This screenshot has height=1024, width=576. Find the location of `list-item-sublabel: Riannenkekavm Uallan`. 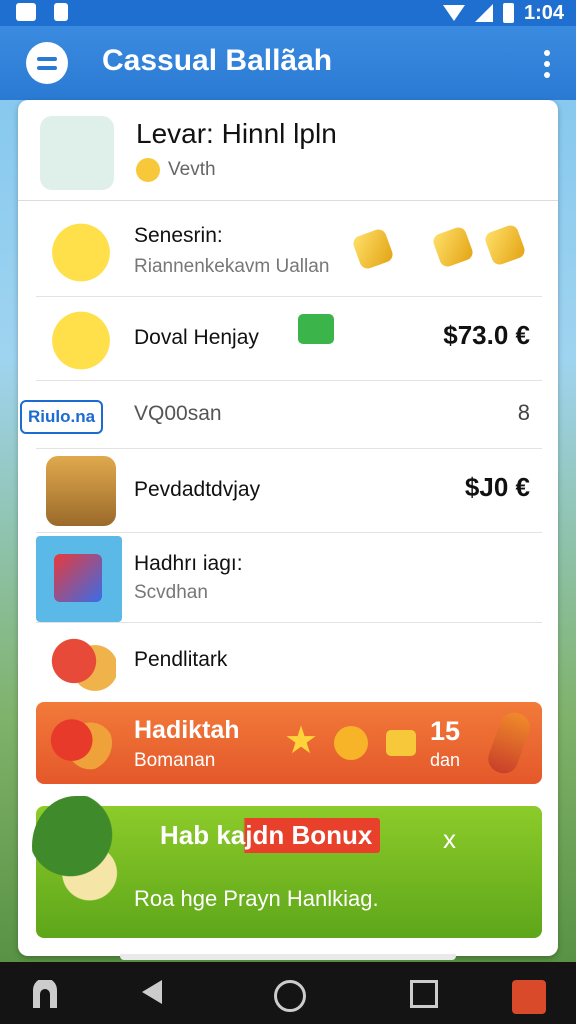

list-item-sublabel: Riannenkekavm Uallan is located at coordinates (232, 266).